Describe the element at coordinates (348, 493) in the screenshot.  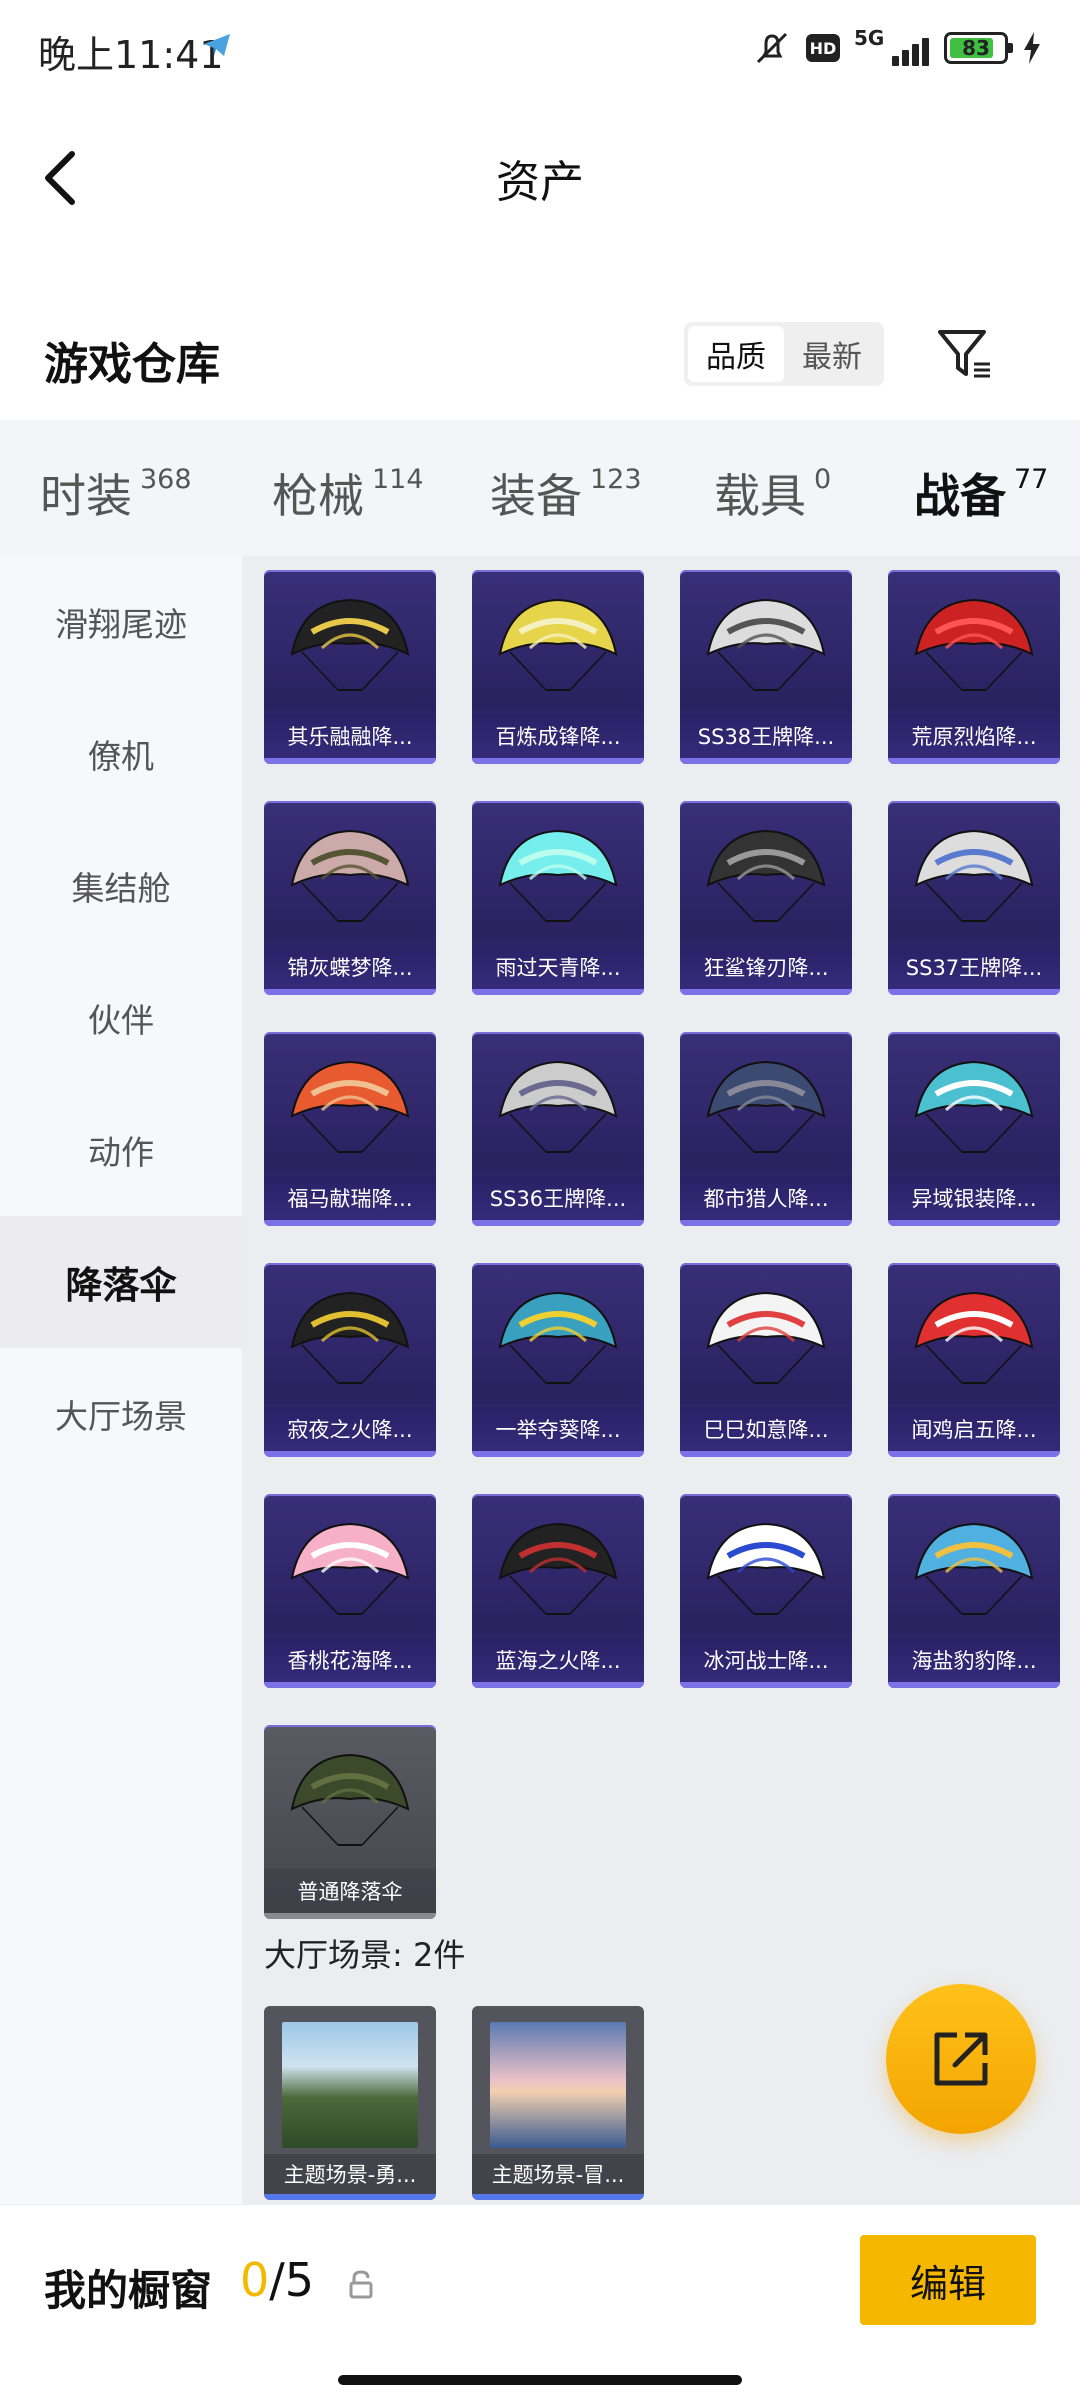
I see `tab-guns: 枪械 114` at that location.